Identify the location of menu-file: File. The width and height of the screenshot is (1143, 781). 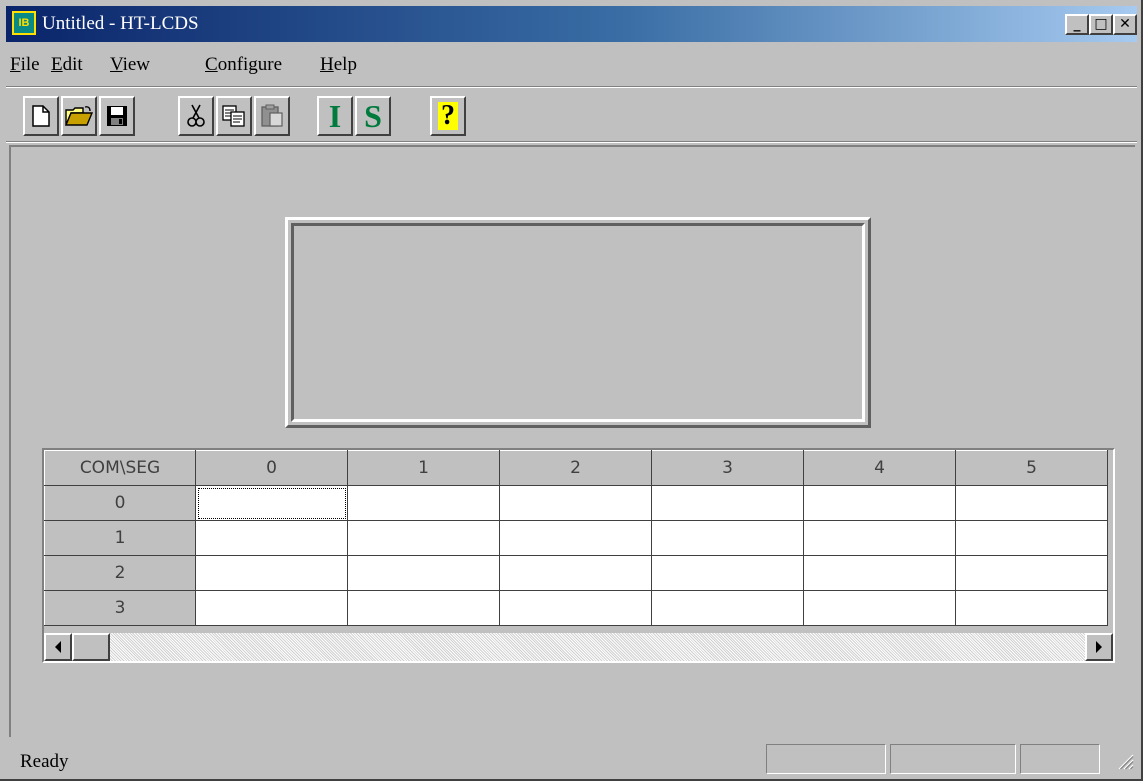
(25, 65).